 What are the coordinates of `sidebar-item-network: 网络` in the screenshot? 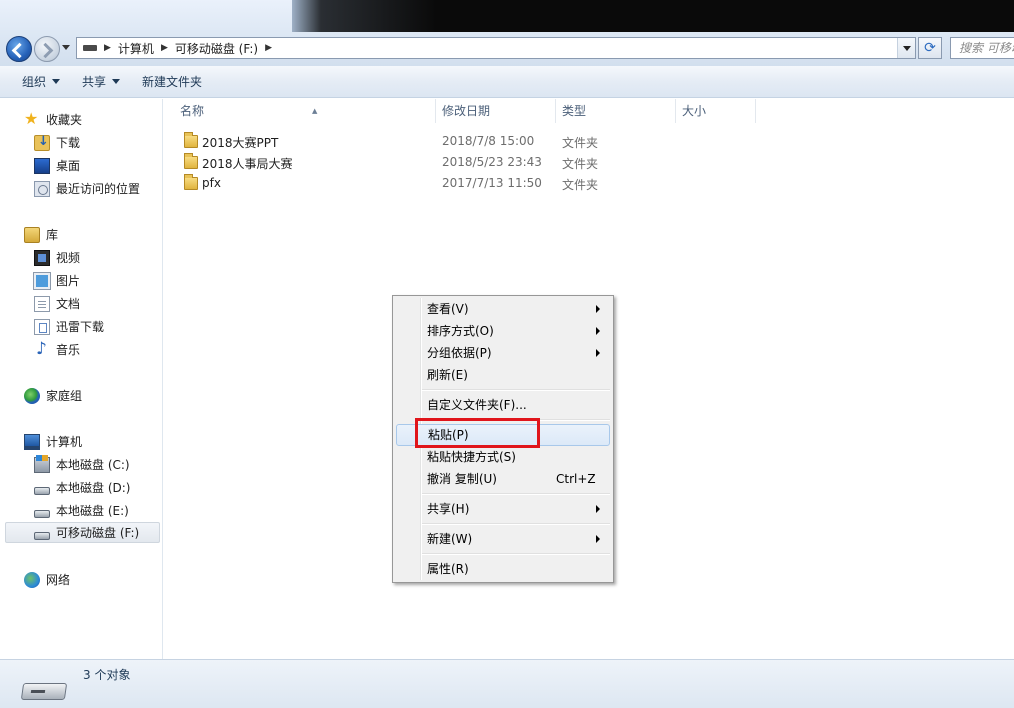 It's located at (47, 579).